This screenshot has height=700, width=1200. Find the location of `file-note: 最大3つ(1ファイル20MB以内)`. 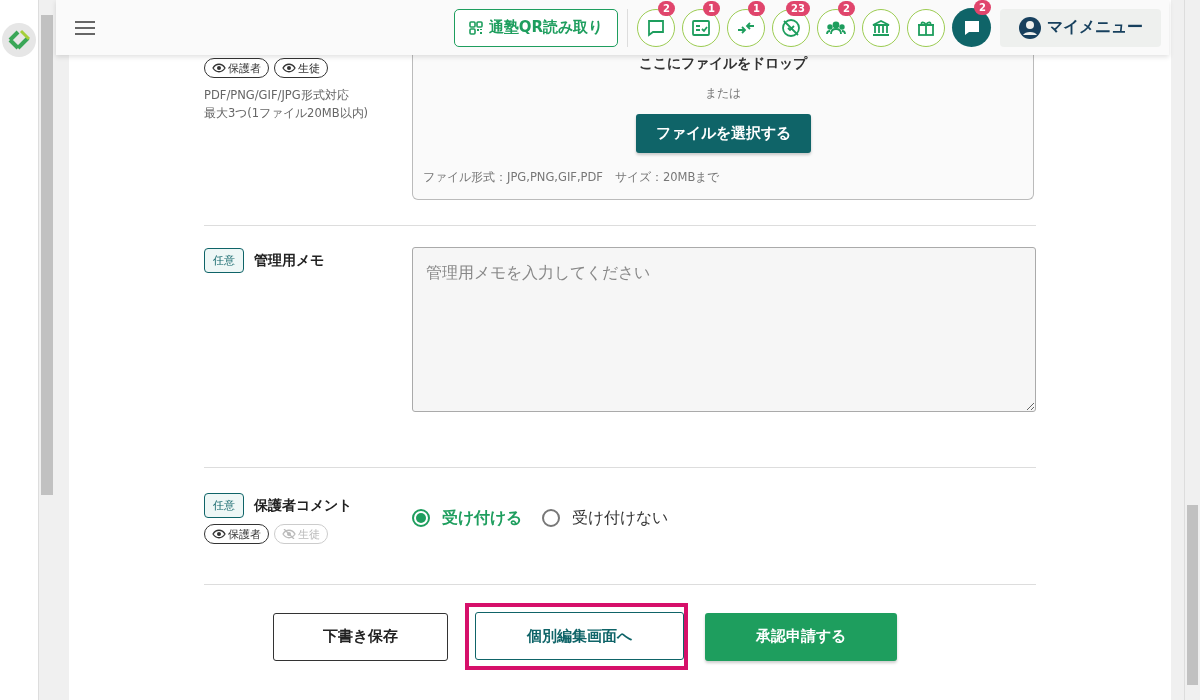

file-note: 最大3つ(1ファイル20MB以内) is located at coordinates (287, 113).